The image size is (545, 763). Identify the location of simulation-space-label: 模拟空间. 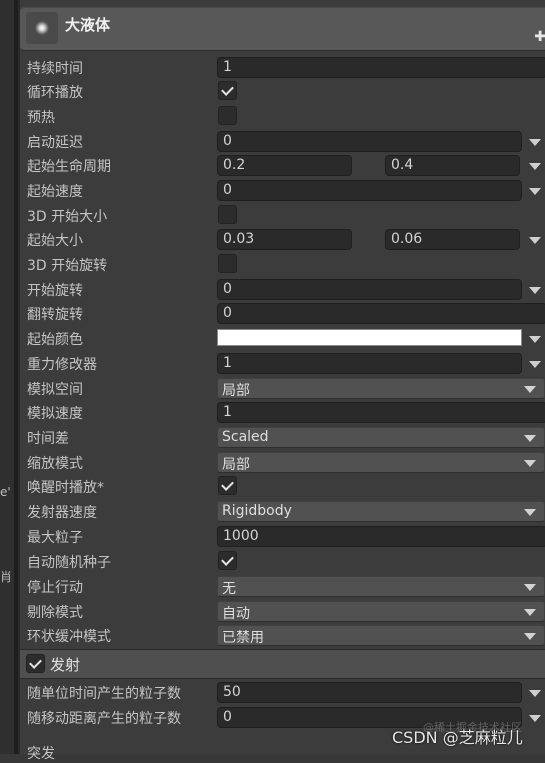
(55, 390).